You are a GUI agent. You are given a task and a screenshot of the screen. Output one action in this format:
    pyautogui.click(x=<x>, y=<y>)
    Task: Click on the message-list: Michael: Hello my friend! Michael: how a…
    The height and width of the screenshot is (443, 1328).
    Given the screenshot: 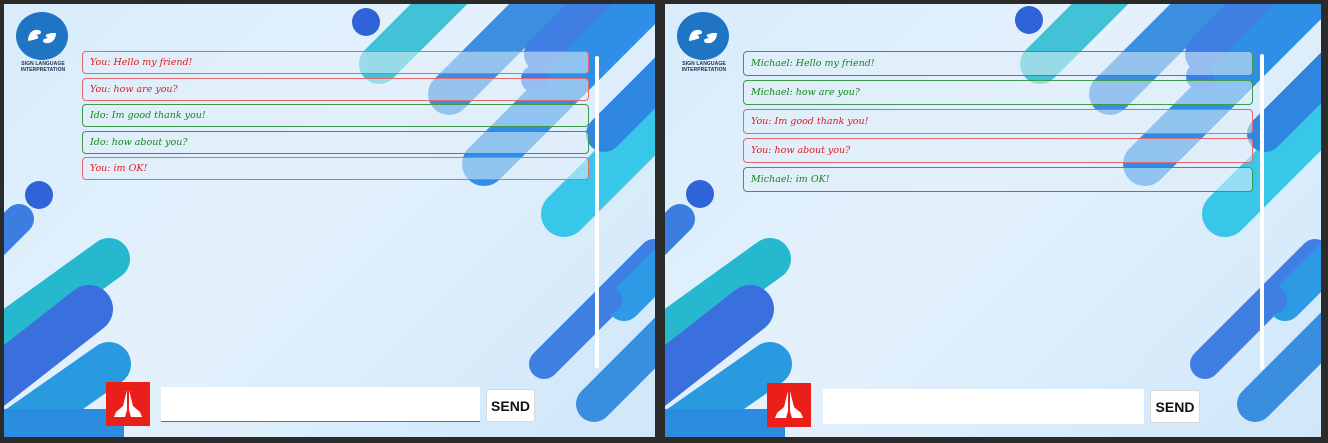 What is the action you would take?
    pyautogui.click(x=998, y=123)
    